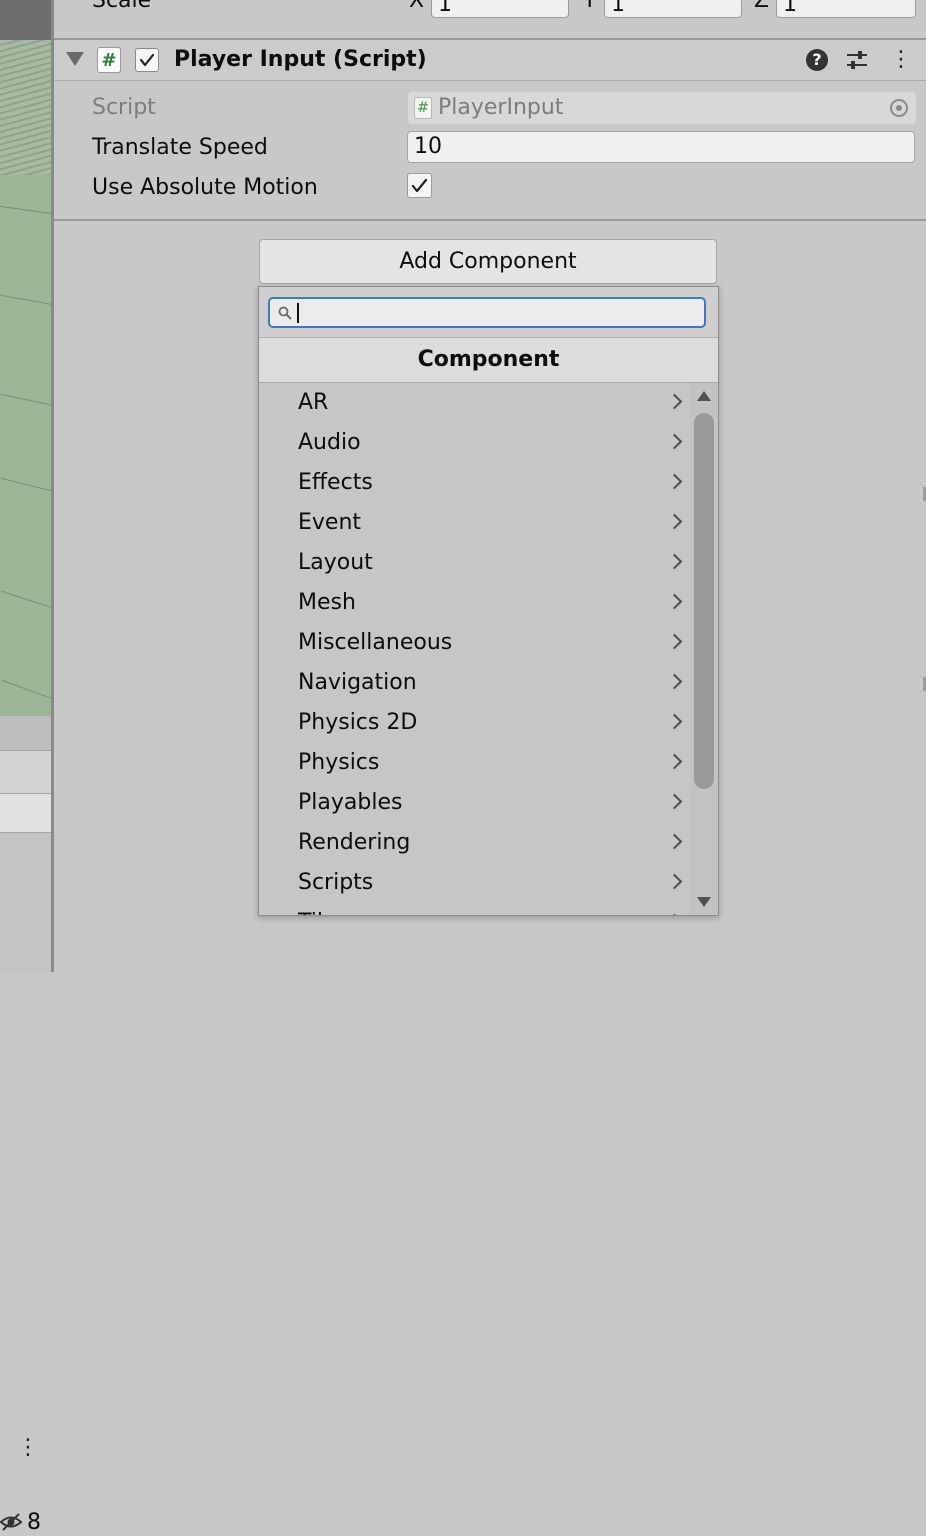  What do you see at coordinates (474, 483) in the screenshot?
I see `category-item: Effects` at bounding box center [474, 483].